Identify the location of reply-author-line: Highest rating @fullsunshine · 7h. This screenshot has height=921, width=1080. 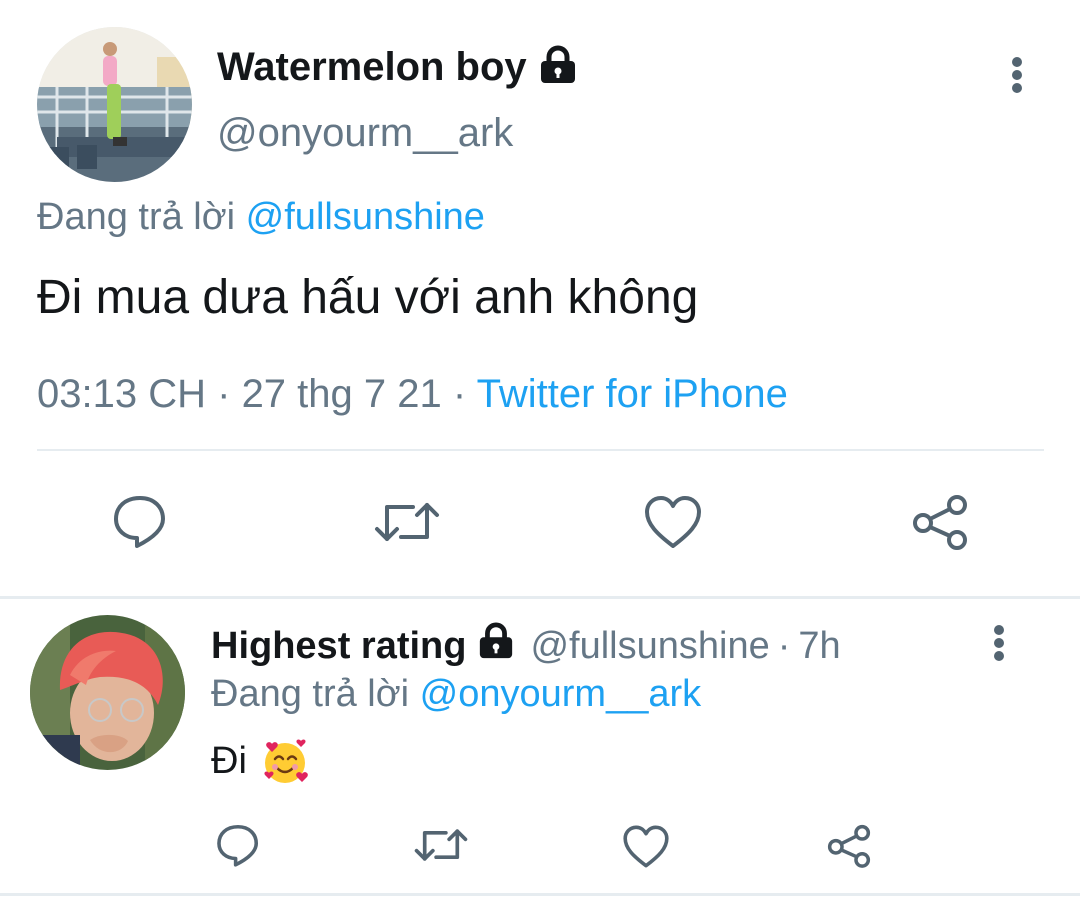
(526, 646).